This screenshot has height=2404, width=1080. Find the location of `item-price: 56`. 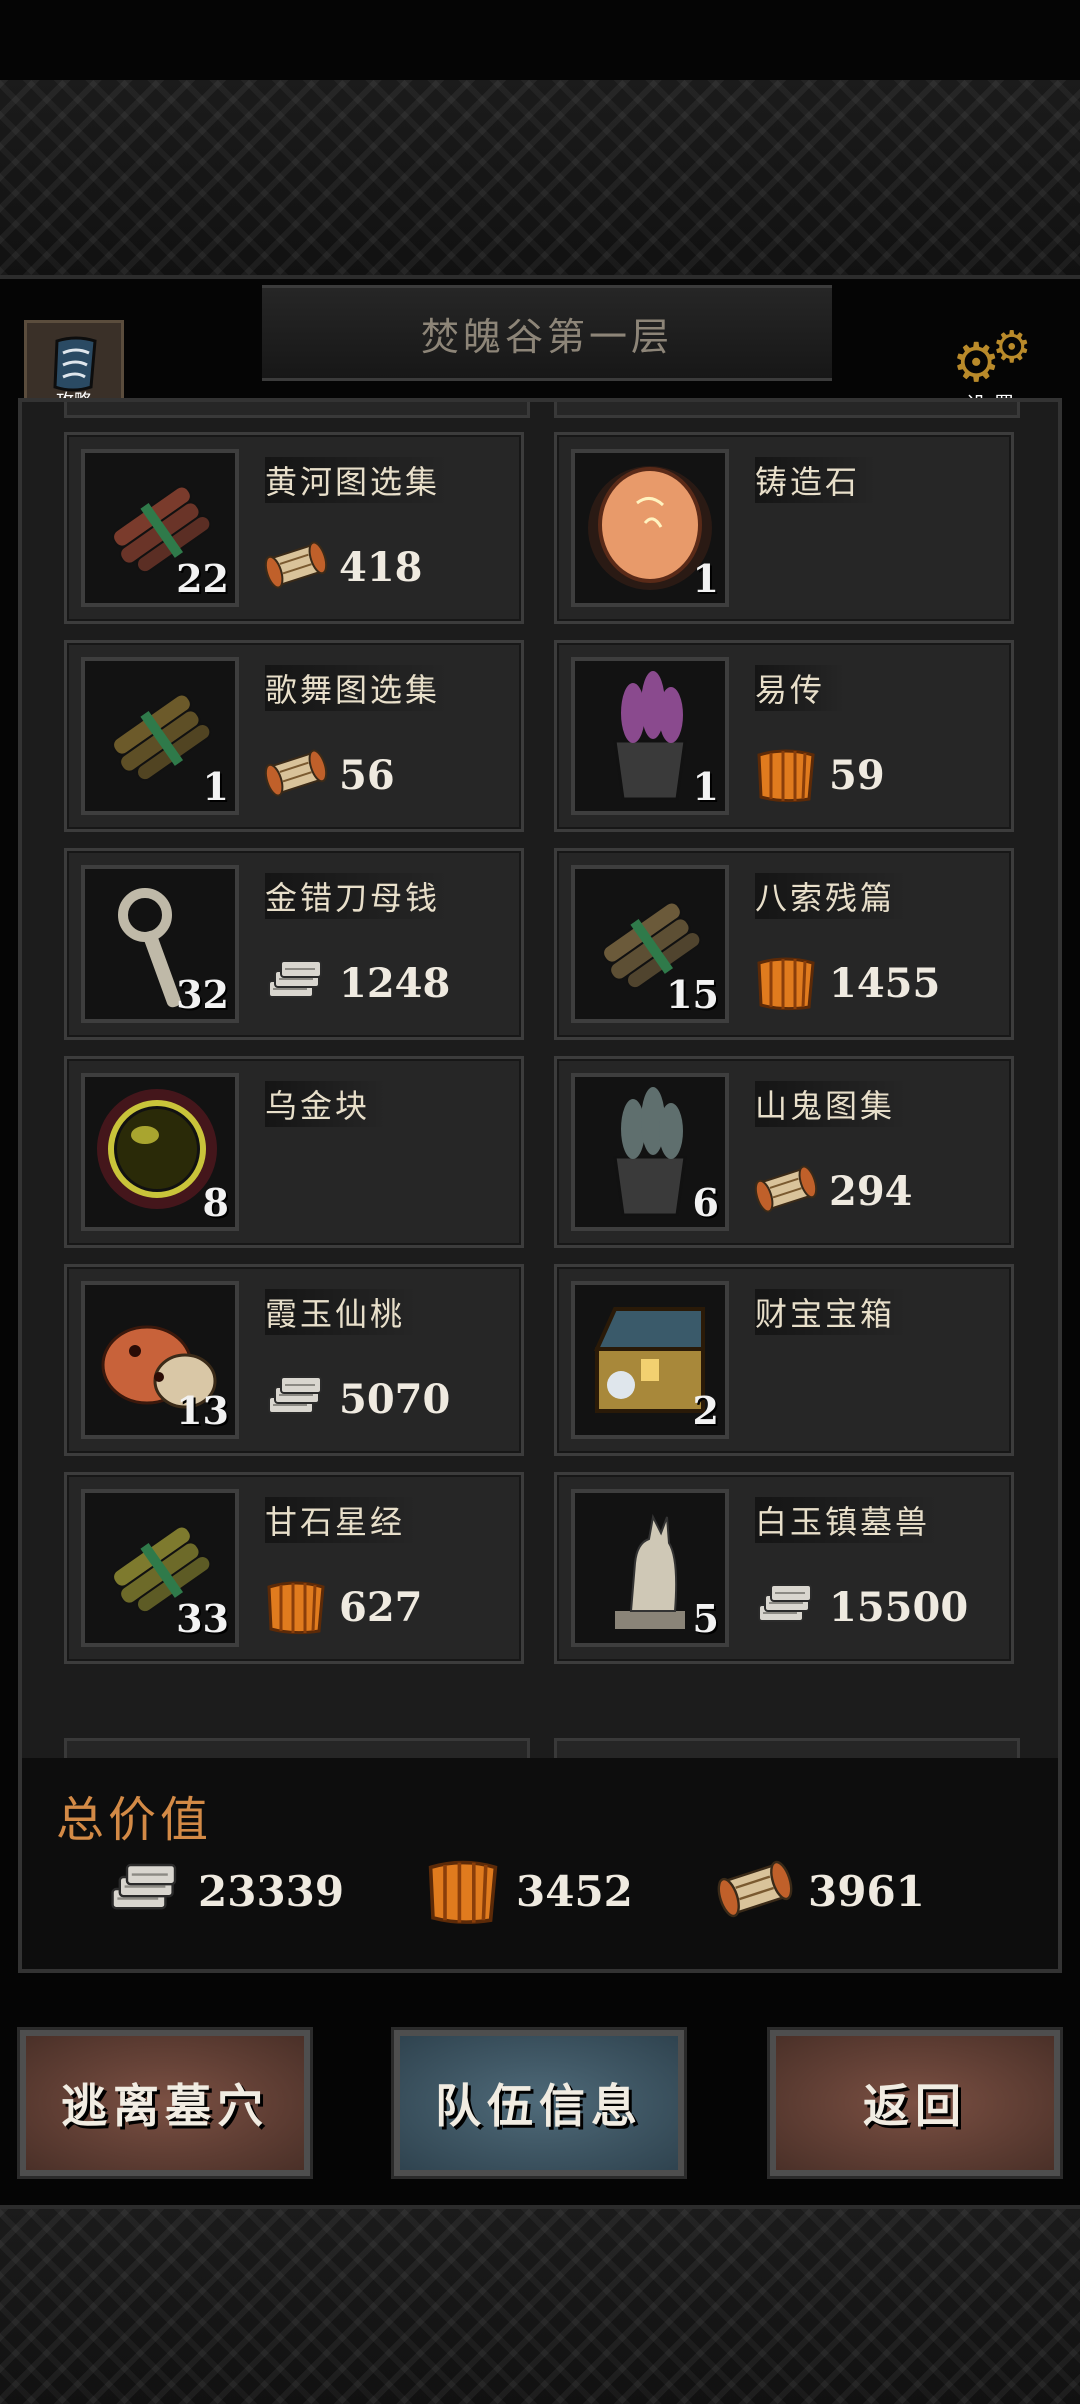

item-price: 56 is located at coordinates (329, 775).